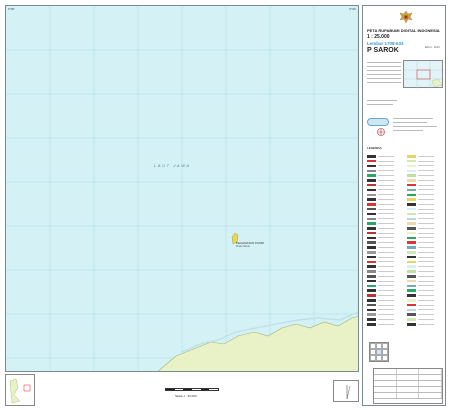 The image size is (450, 410). I want to click on legend-column-left, so click(386, 240).